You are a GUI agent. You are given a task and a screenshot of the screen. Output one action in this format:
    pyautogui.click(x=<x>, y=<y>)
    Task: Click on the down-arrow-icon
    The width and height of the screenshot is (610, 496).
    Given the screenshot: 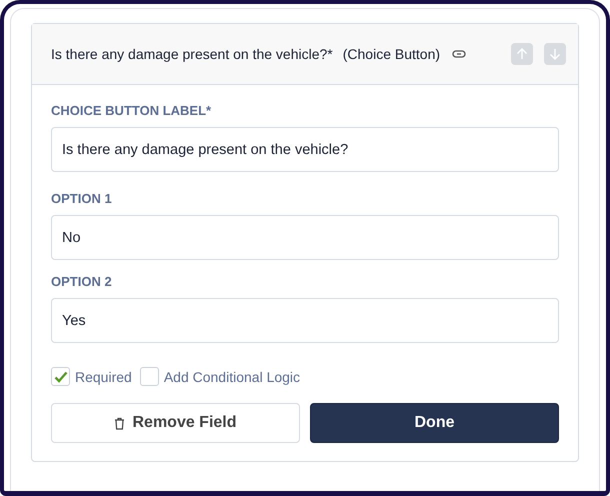 What is the action you would take?
    pyautogui.click(x=555, y=54)
    